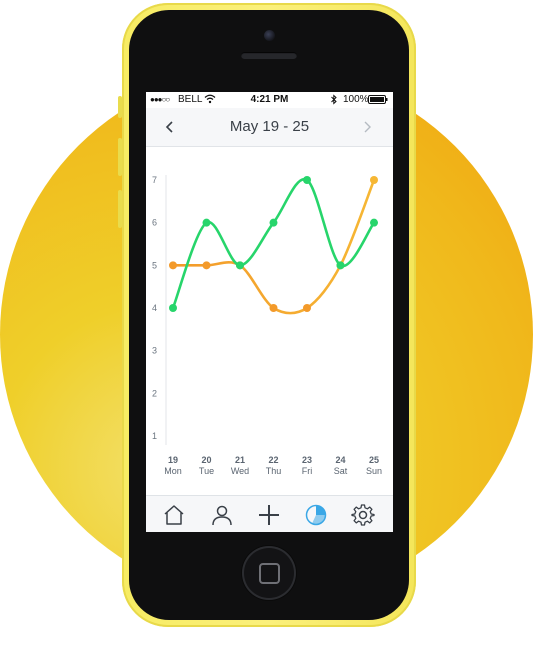 The image size is (533, 653). What do you see at coordinates (307, 471) in the screenshot?
I see `x-tick-weekday: Fri` at bounding box center [307, 471].